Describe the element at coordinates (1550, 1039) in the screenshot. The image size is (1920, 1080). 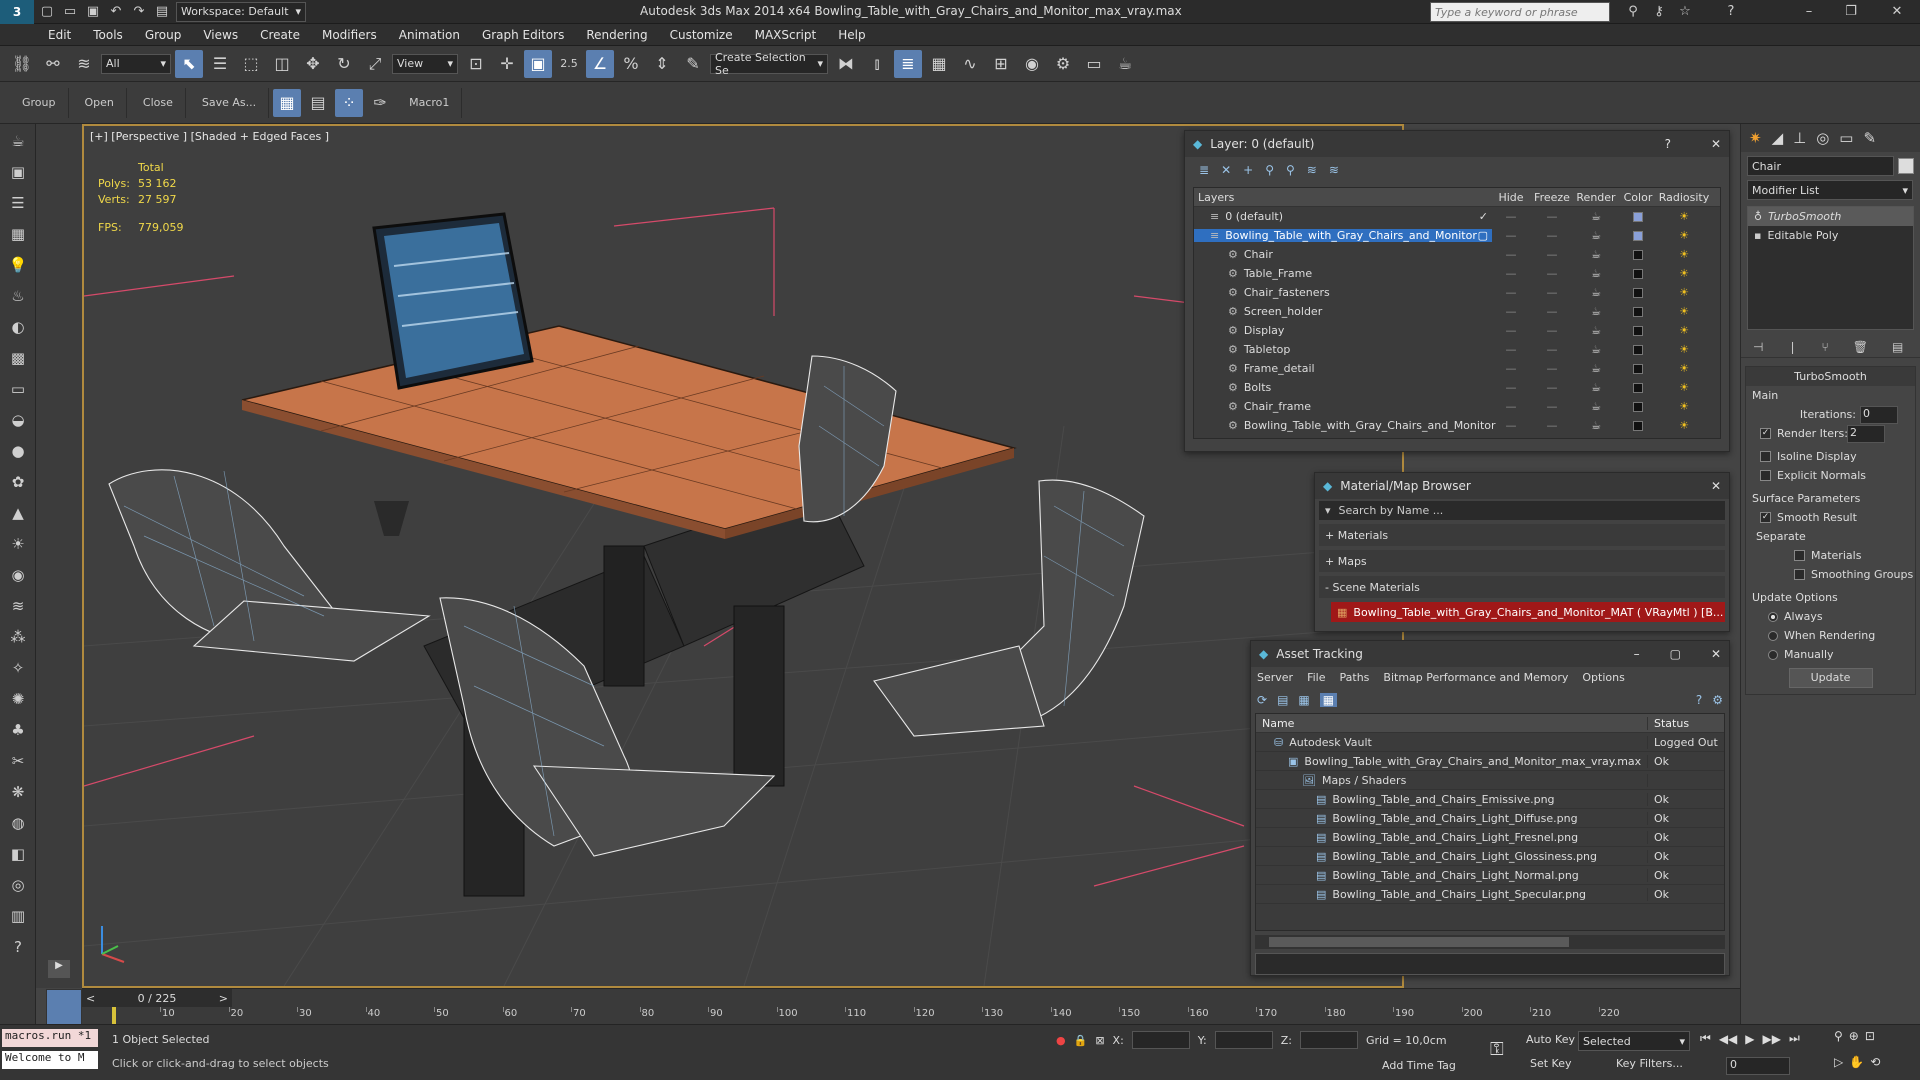
I see `auto-key-button: Auto Key` at that location.